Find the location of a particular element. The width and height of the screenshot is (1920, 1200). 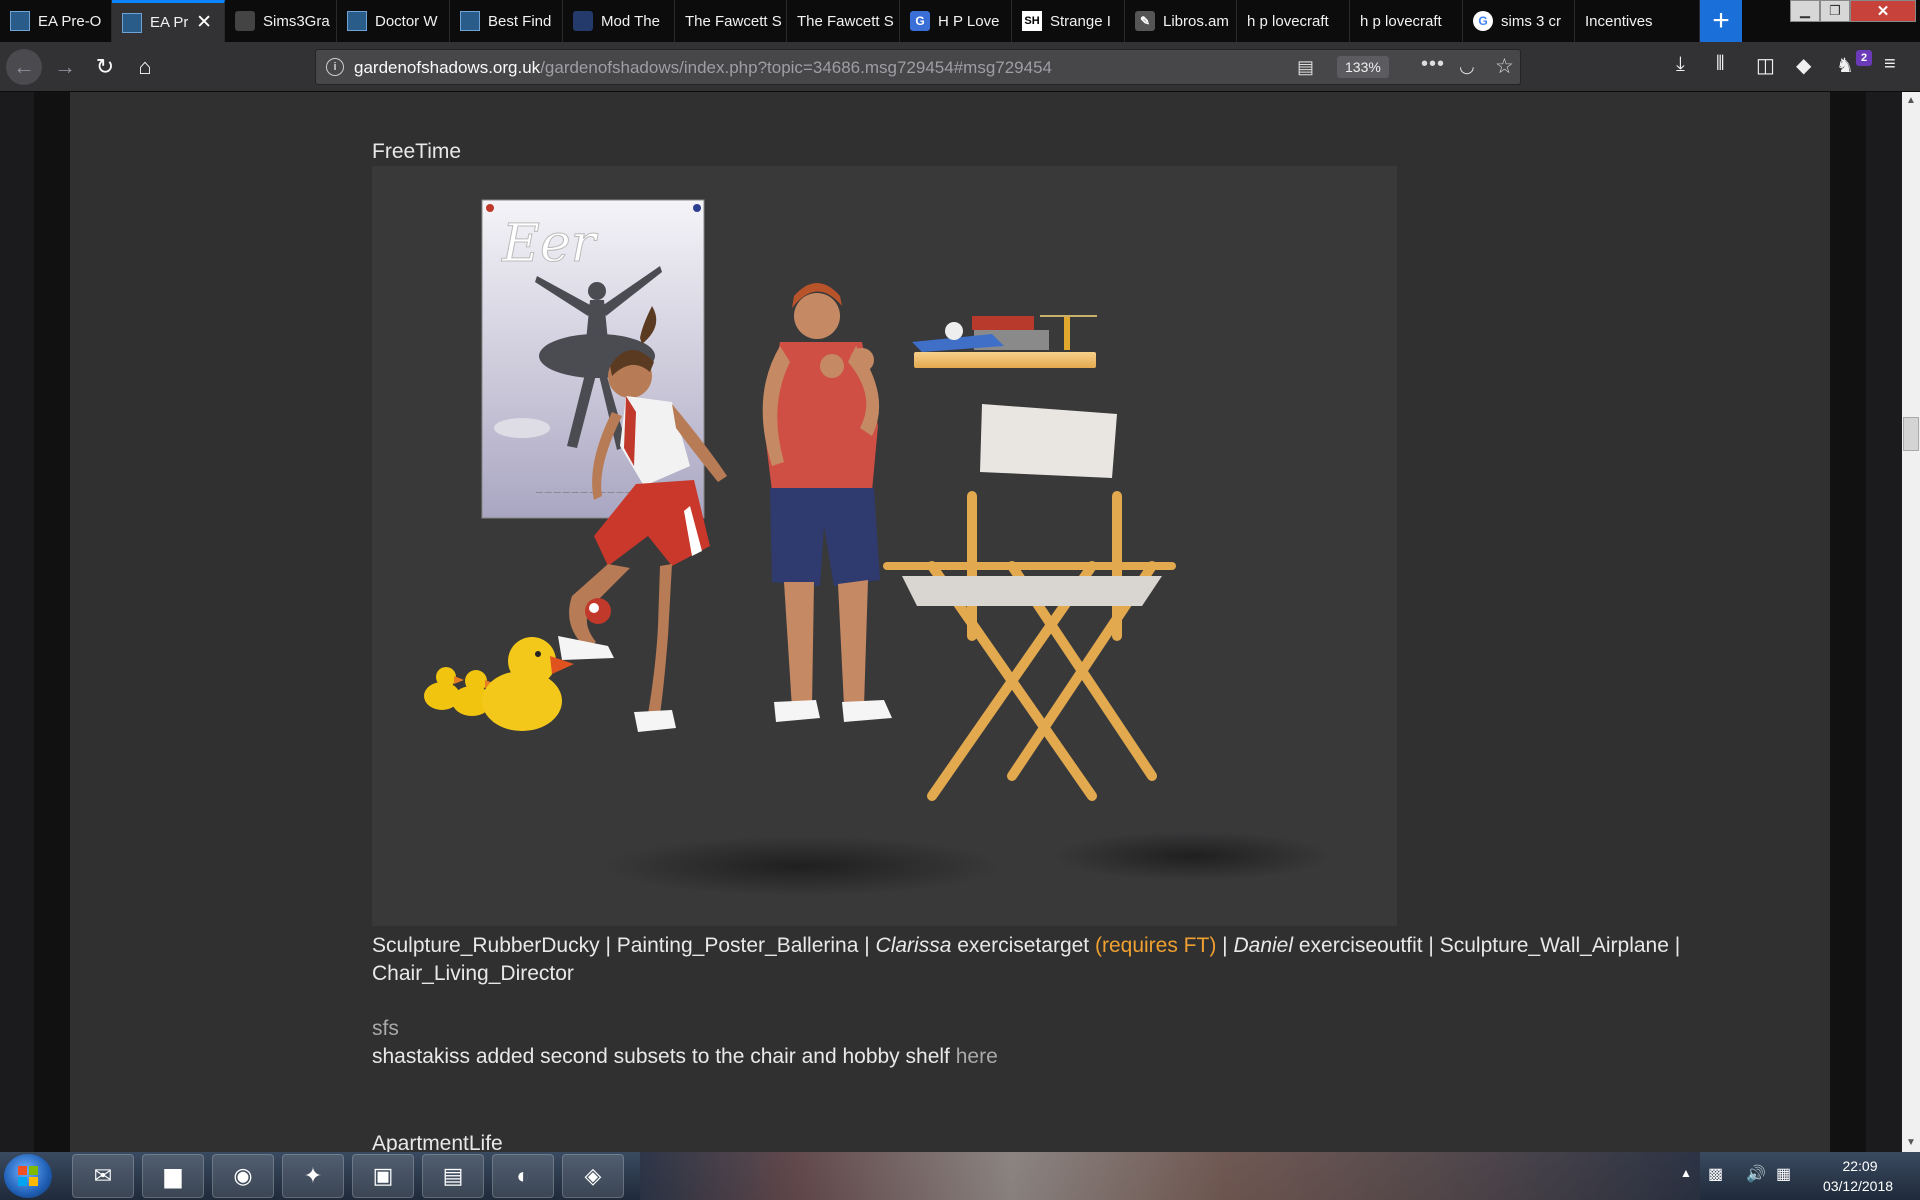

tab-ea-pr-active: EA Pr ✕ is located at coordinates (168, 21).